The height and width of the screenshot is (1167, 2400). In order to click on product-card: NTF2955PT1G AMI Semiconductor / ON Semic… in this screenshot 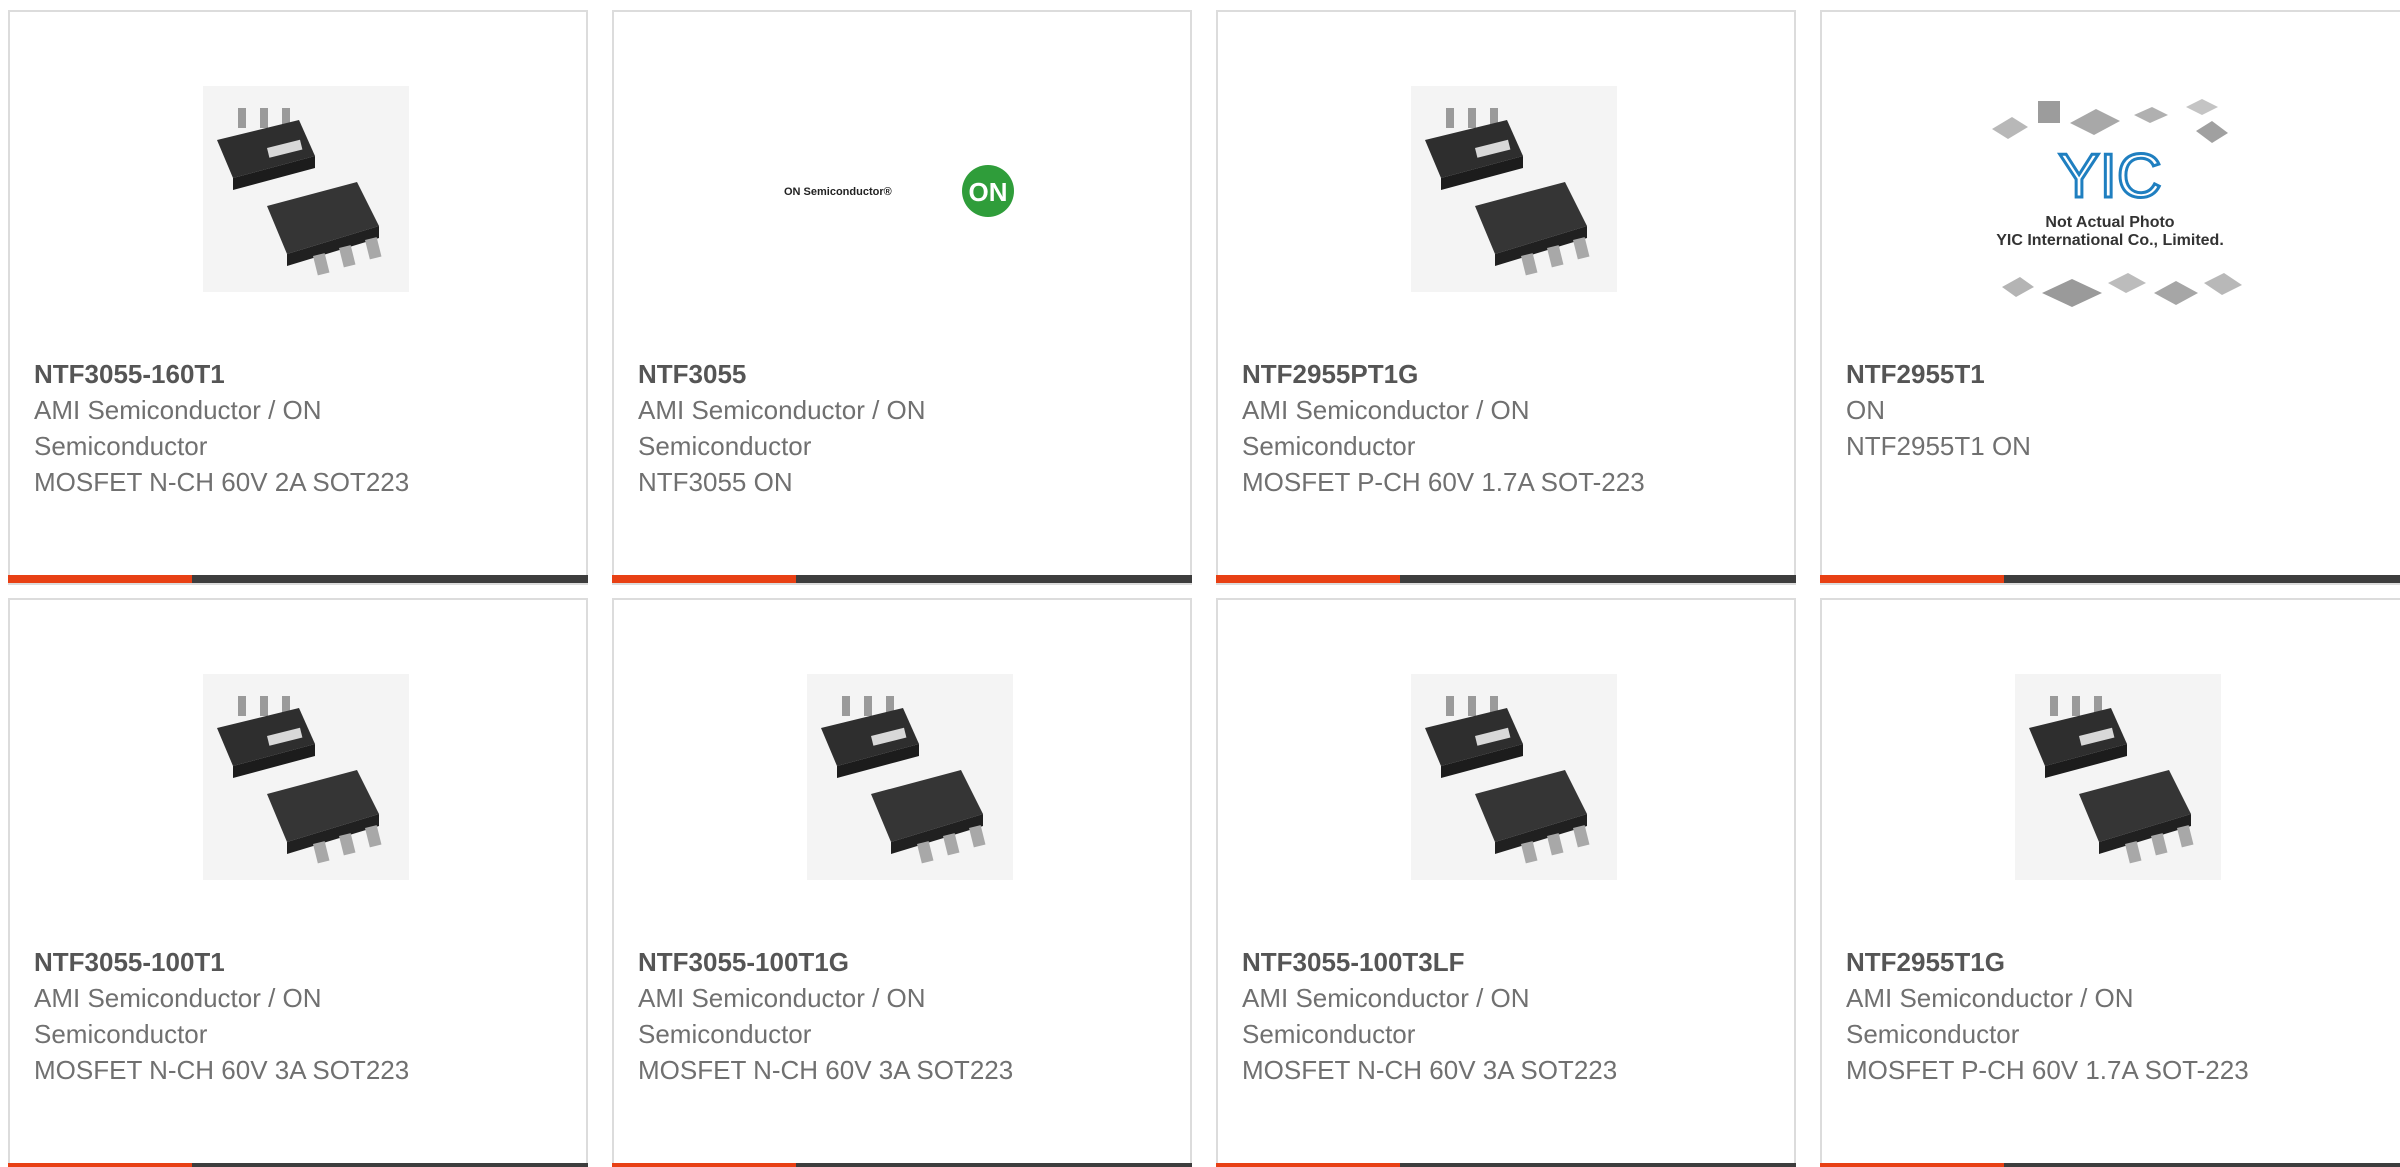, I will do `click(1506, 297)`.